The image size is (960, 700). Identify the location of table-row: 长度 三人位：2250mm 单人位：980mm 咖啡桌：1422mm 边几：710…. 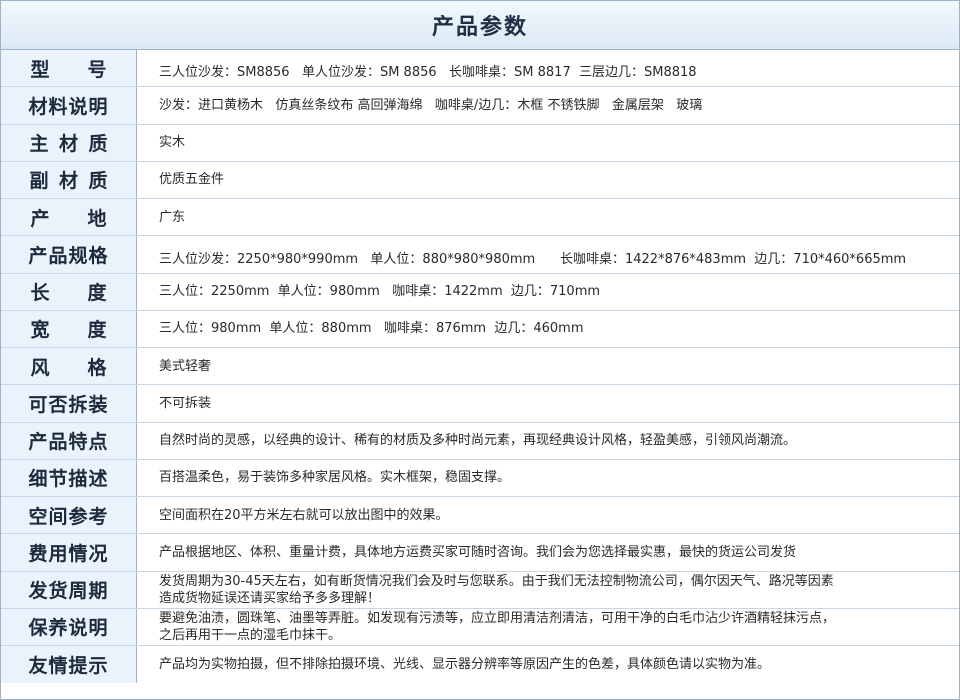
(480, 292).